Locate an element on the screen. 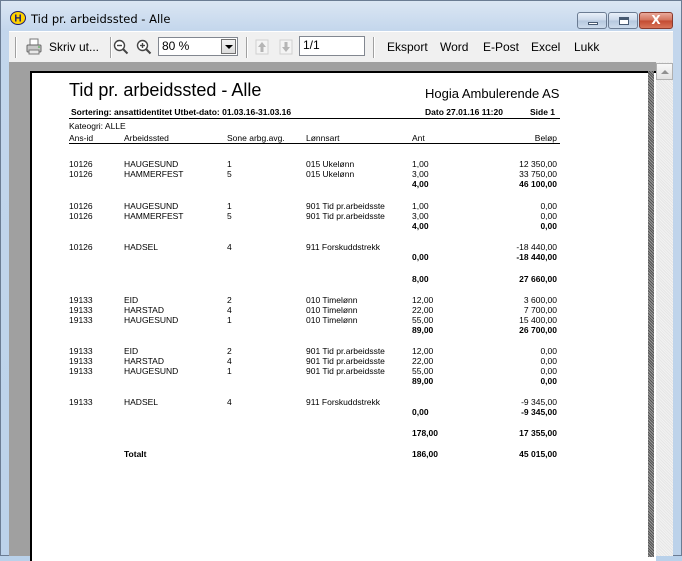  subtotal-row: 4,00 46 100,00 is located at coordinates (315, 184).